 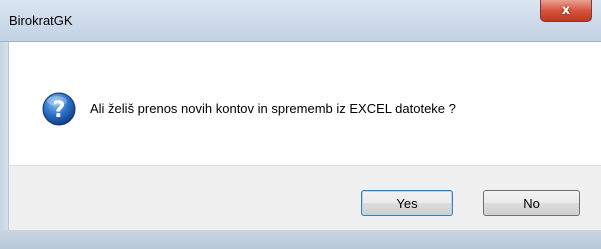 I want to click on no-button: No, so click(x=531, y=203).